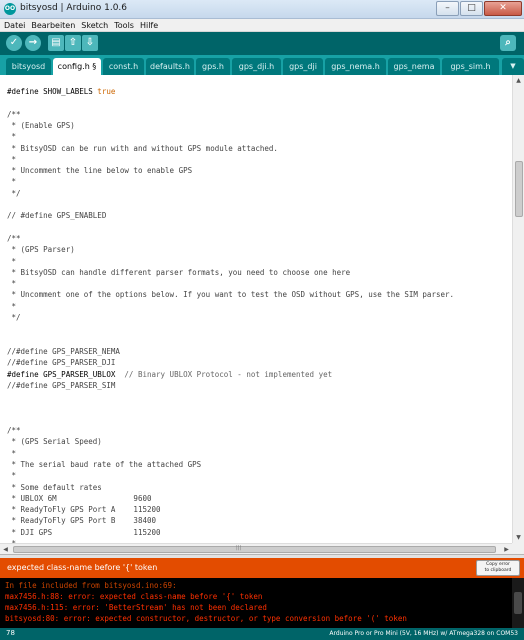 This screenshot has height=640, width=524. I want to click on code-text: * ReadyToFly GPS Port B 38400, so click(82, 521).